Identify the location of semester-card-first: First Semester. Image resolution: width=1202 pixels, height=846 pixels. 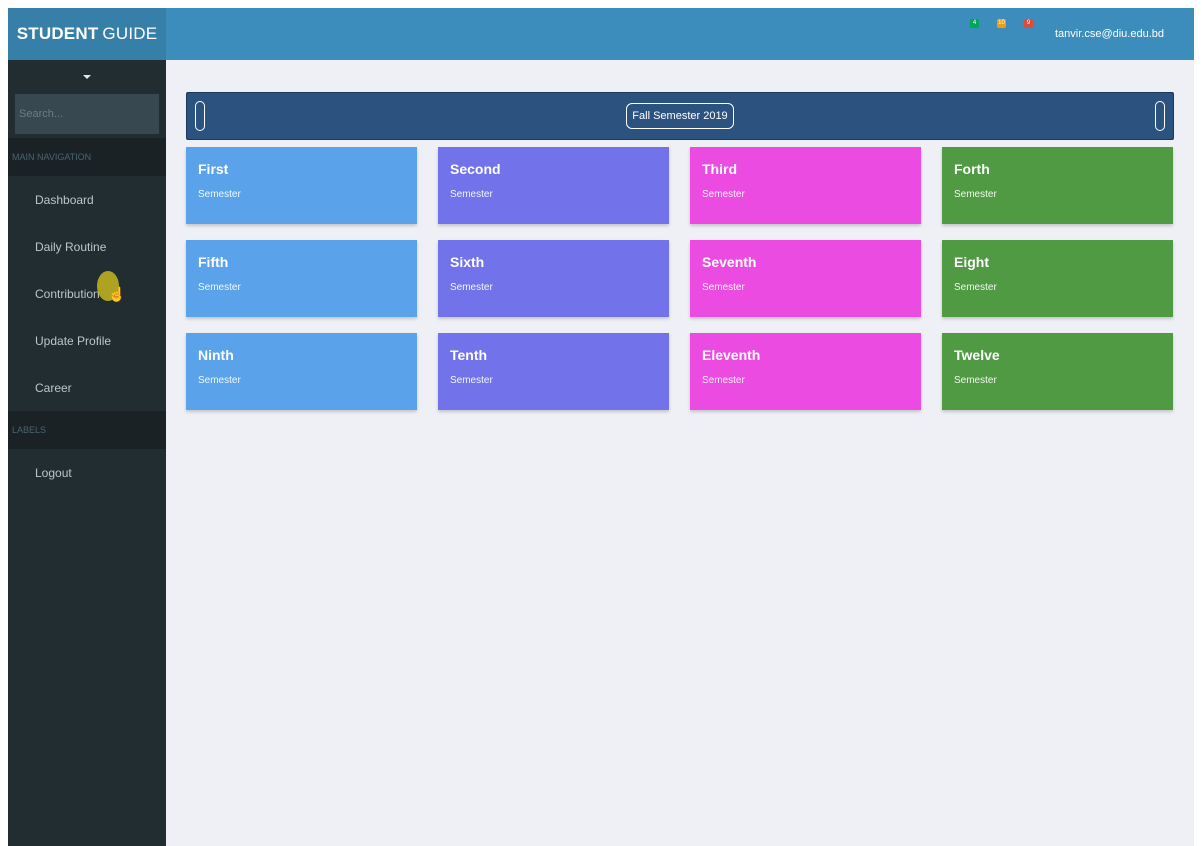
(301, 185).